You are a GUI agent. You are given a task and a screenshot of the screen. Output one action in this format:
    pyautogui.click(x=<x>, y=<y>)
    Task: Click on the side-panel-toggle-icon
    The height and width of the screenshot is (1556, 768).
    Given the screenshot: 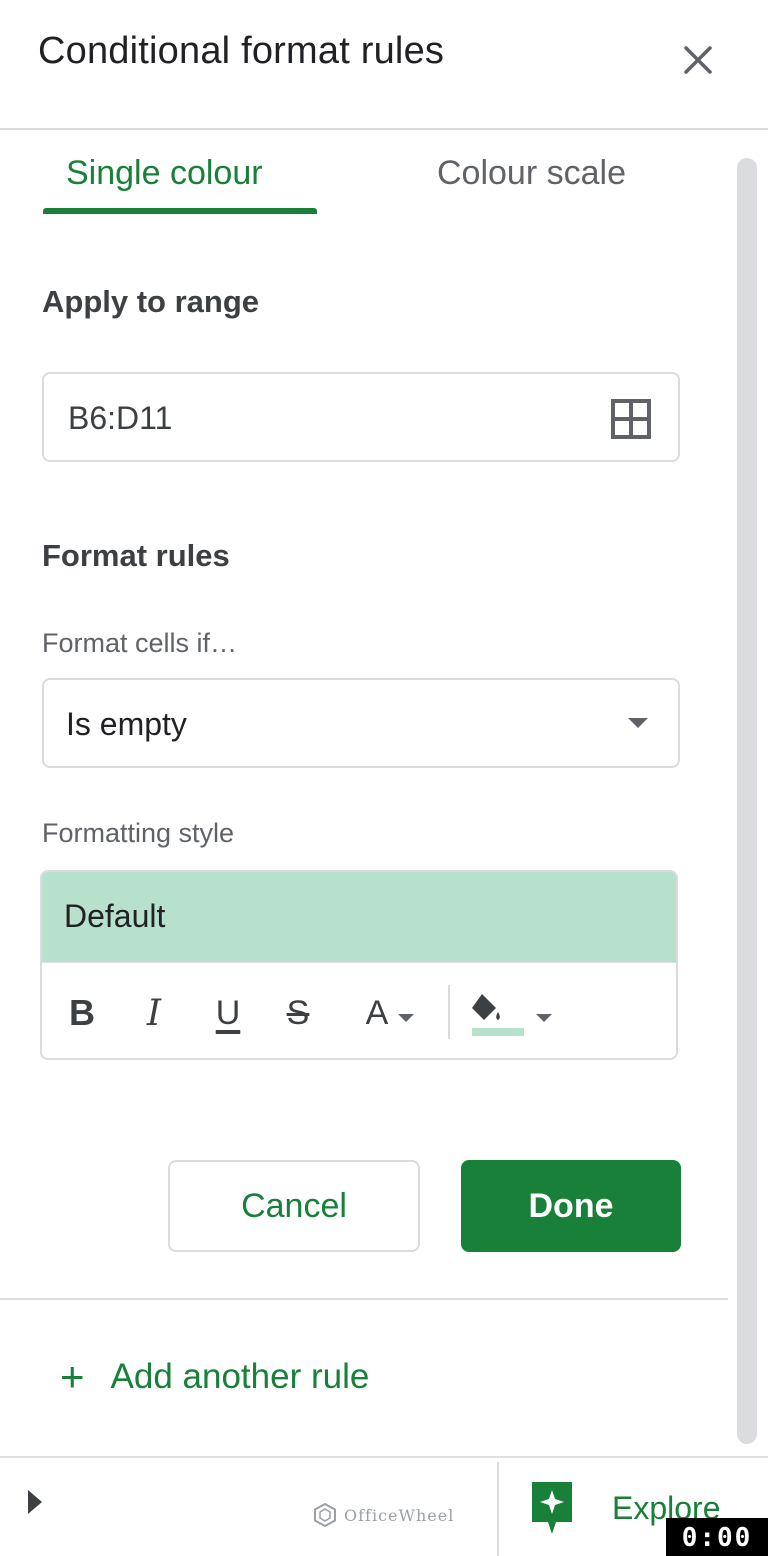 What is the action you would take?
    pyautogui.click(x=35, y=1502)
    